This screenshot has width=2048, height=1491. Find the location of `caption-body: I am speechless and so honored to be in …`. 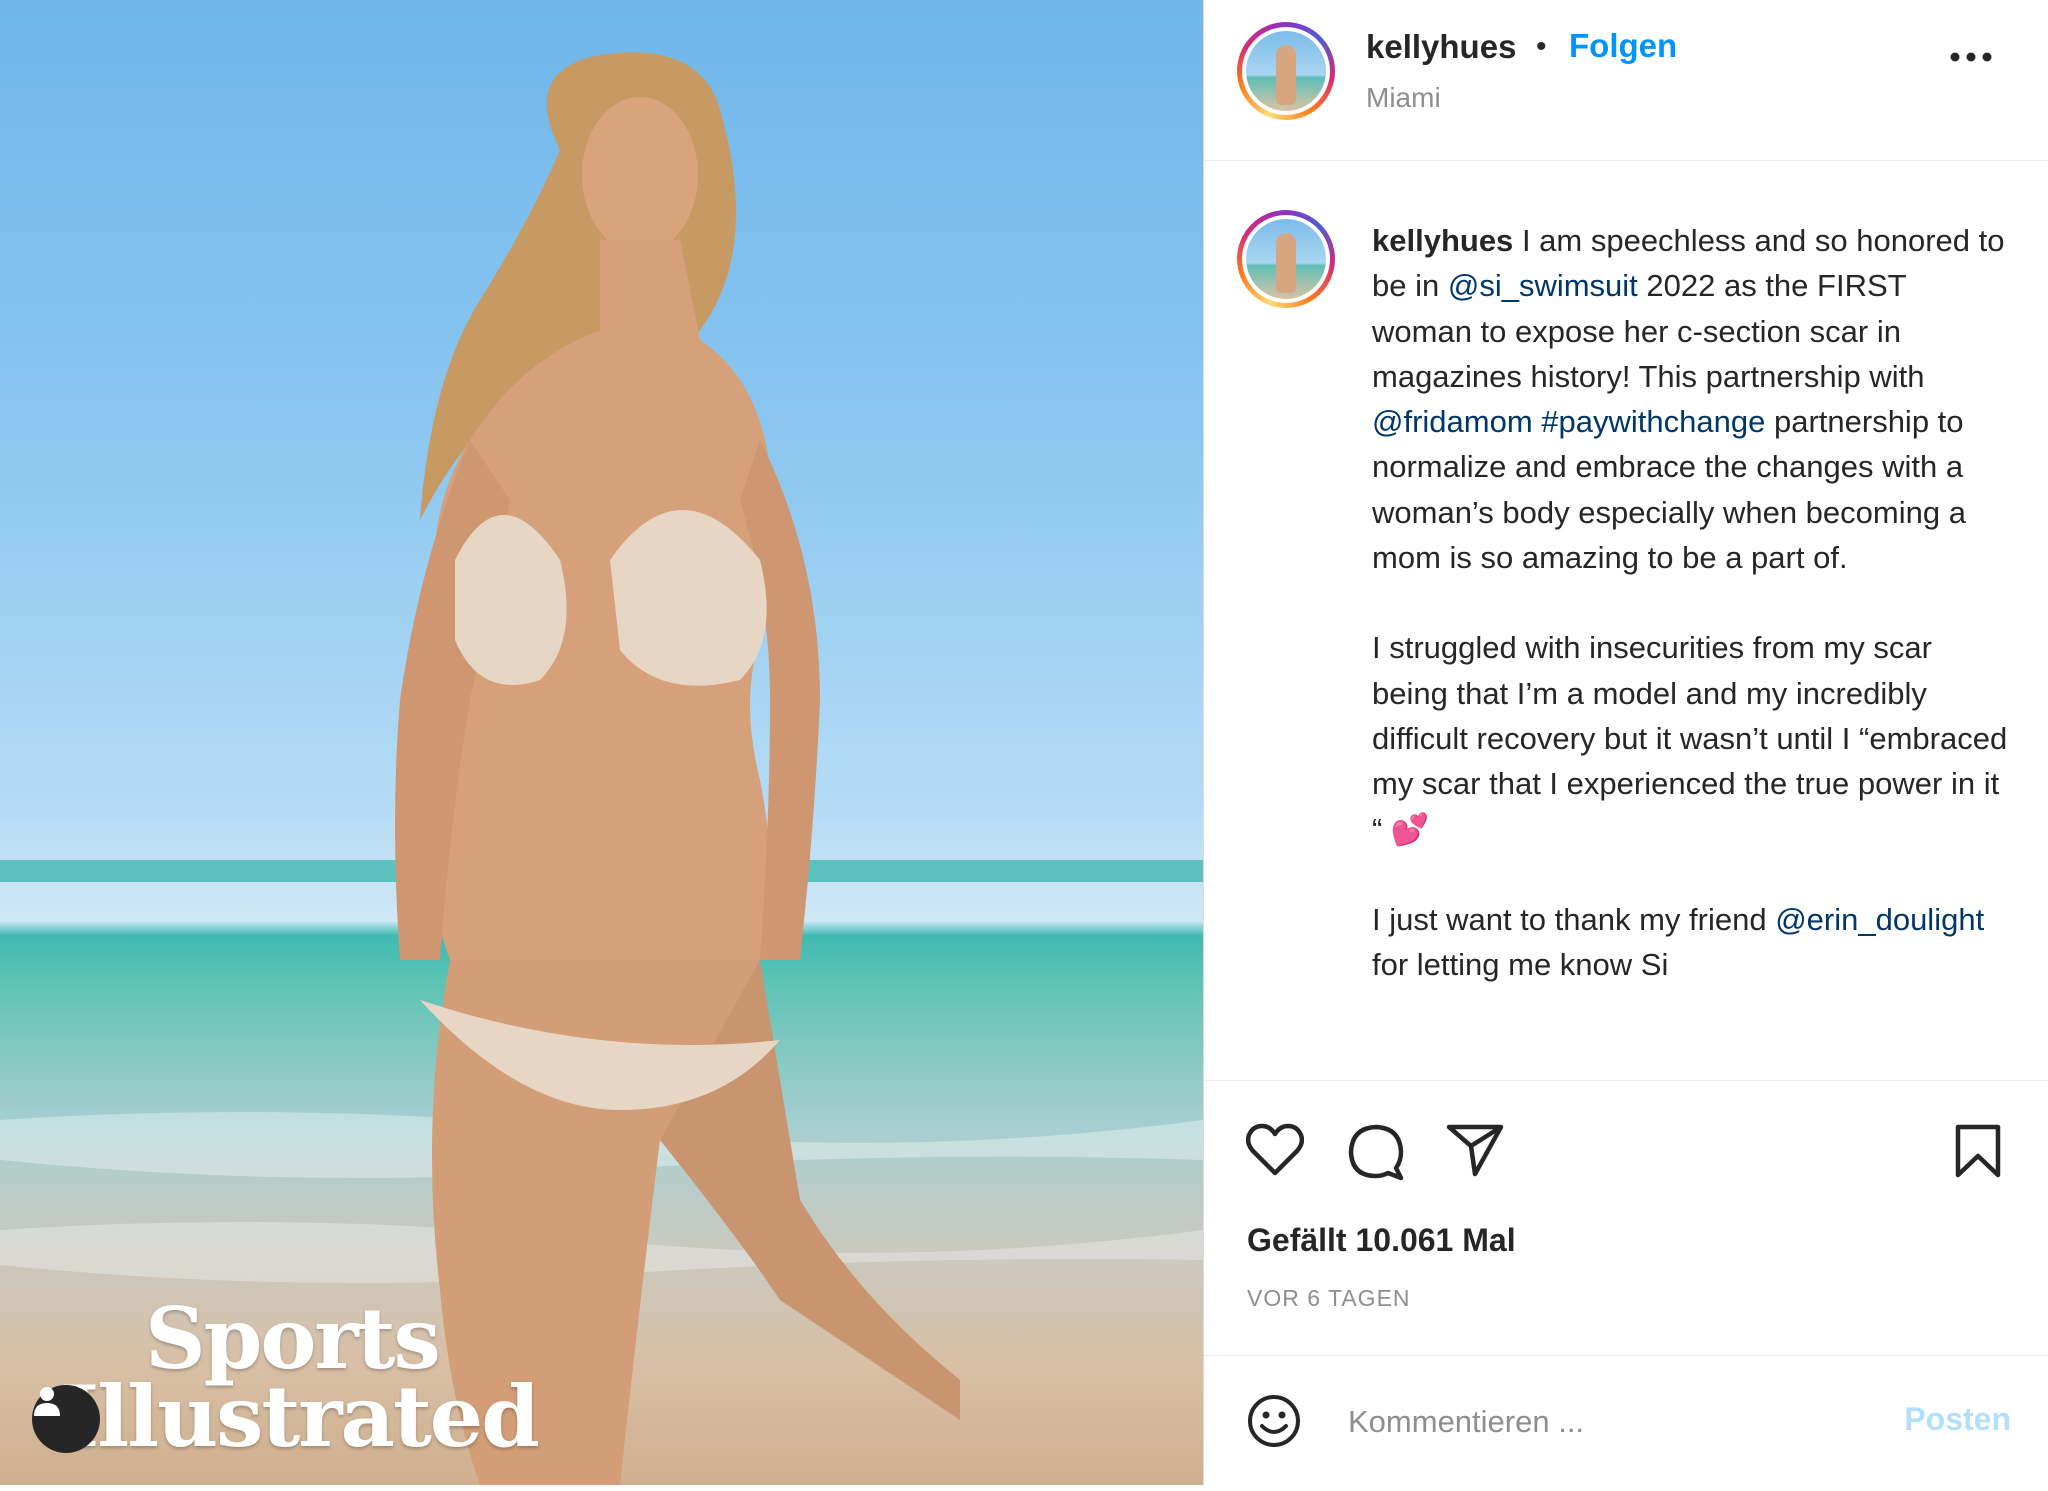

caption-body: I am speechless and so honored to be in … is located at coordinates (1688, 399).